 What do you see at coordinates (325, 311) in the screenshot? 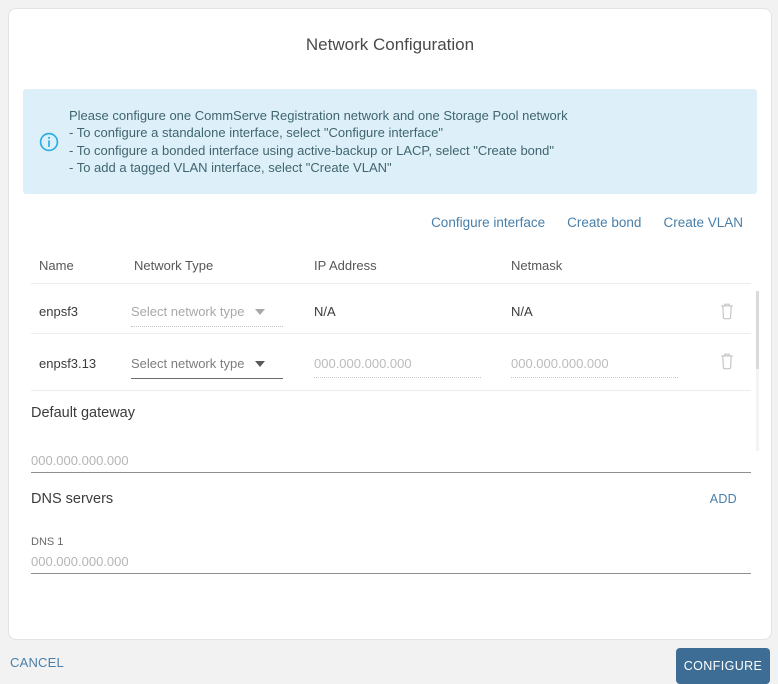
I see `ip-address-value: N/A` at bounding box center [325, 311].